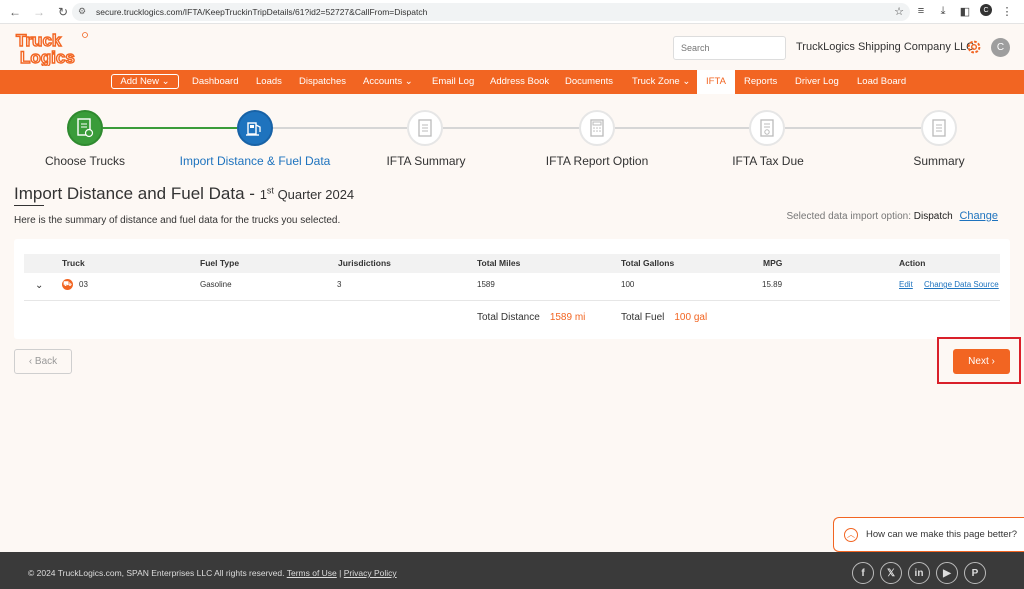  What do you see at coordinates (39, 12) in the screenshot?
I see `forward-arrow-icon: →` at bounding box center [39, 12].